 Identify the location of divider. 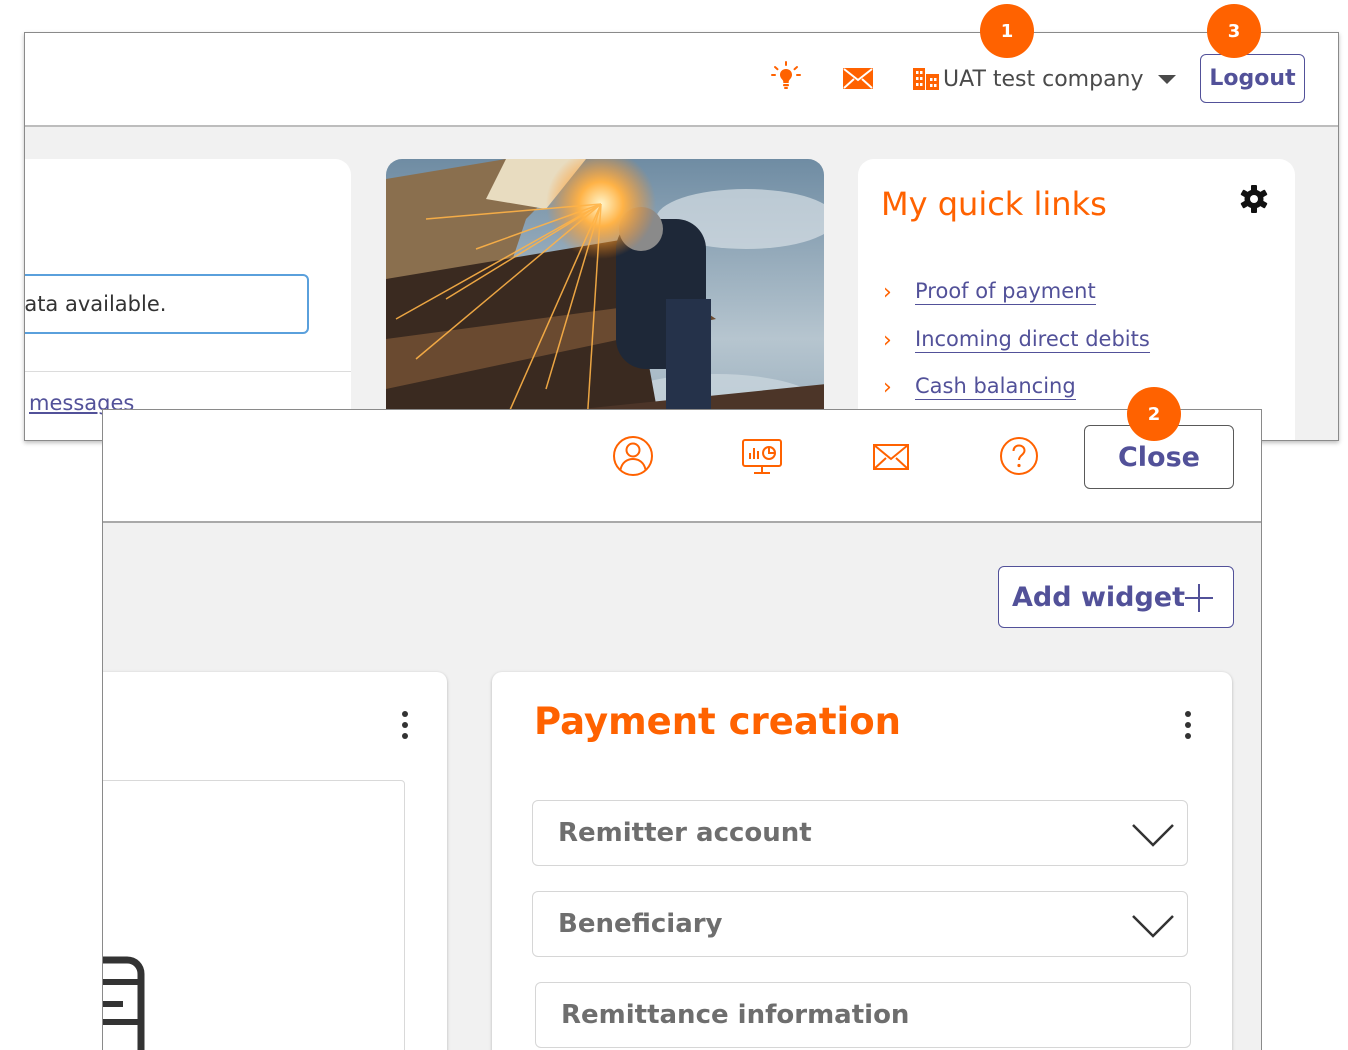
(188, 371).